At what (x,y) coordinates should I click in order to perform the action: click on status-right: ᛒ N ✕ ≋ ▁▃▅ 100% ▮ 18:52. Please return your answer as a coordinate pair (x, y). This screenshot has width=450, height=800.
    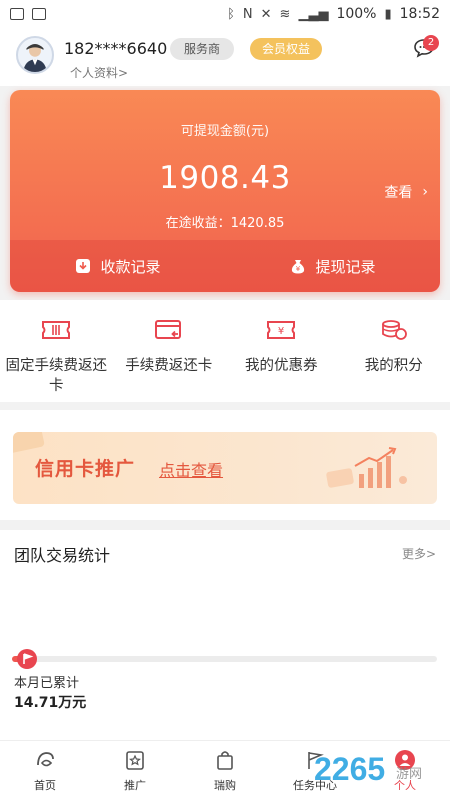
    Looking at the image, I should click on (333, 14).